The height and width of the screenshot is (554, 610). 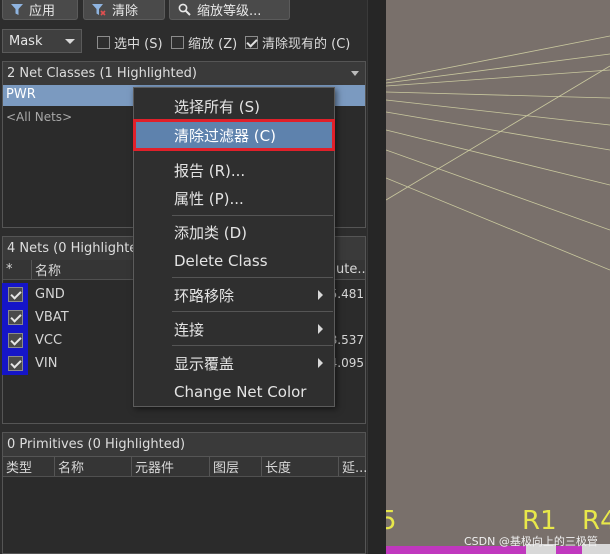 I want to click on select-checkbox, so click(x=103, y=42).